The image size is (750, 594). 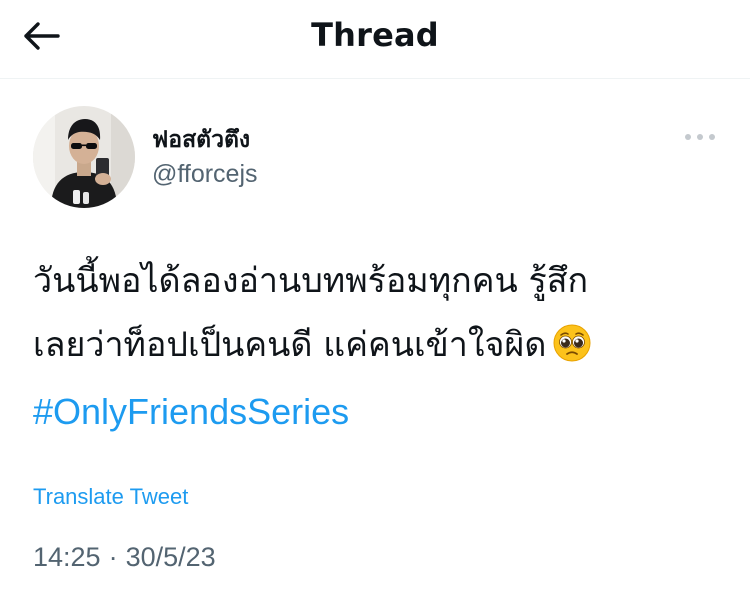 I want to click on tweet-text-line: วันนี้พอได้ลองอ่านบทพร้อมทุกคน รู้สึก, so click(x=311, y=281).